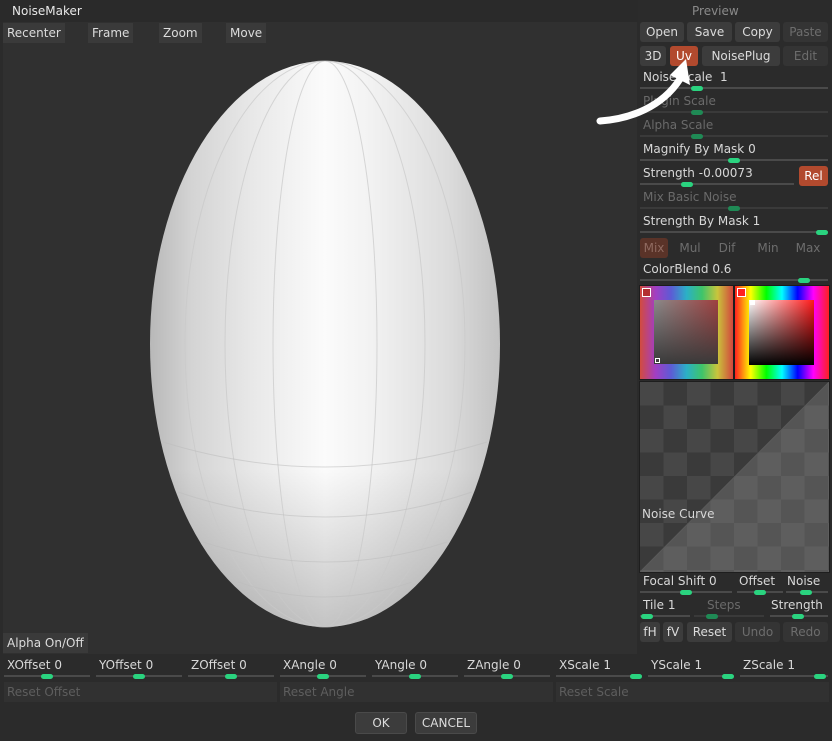  Describe the element at coordinates (585, 665) in the screenshot. I see `xscale-label: XScale 1` at that location.